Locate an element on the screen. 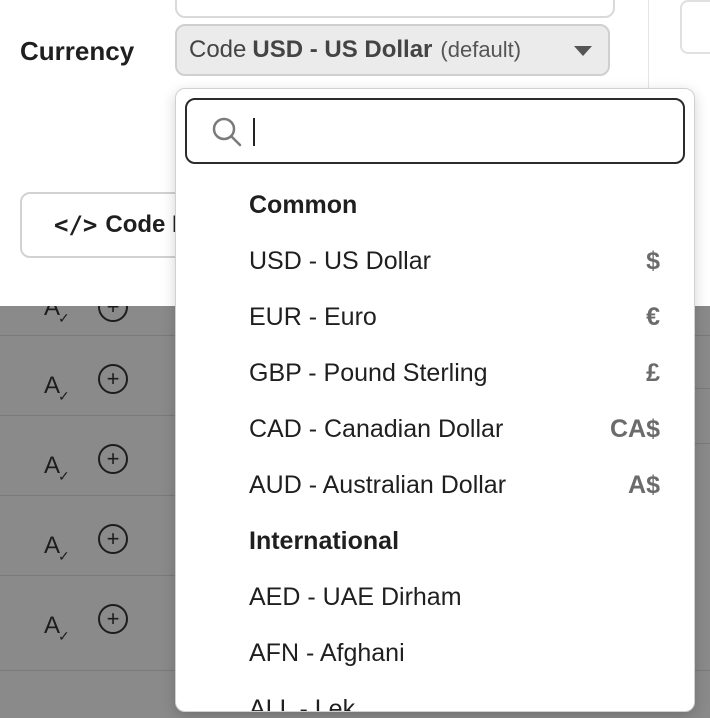  option-gbp: GBP - Pound Sterling £ is located at coordinates (435, 373).